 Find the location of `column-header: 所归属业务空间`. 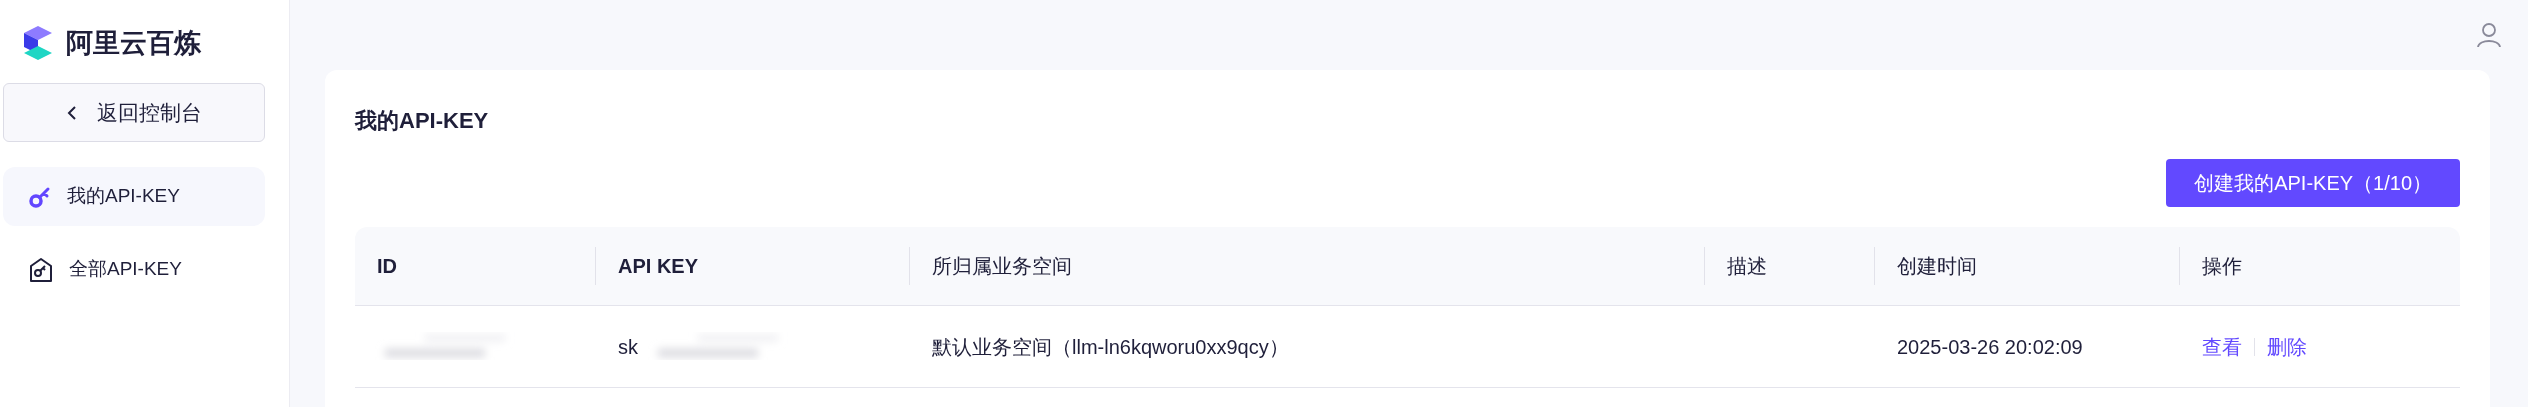

column-header: 所归属业务空间 is located at coordinates (1001, 266).